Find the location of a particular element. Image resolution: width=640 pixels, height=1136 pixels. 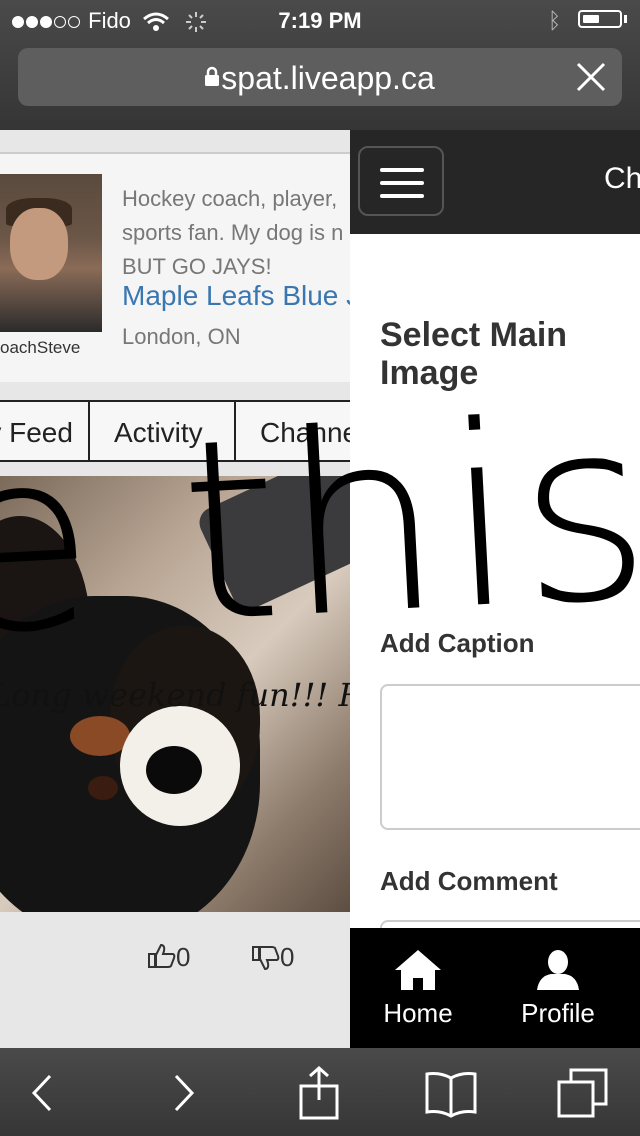

like-count: 0 is located at coordinates (183, 957).